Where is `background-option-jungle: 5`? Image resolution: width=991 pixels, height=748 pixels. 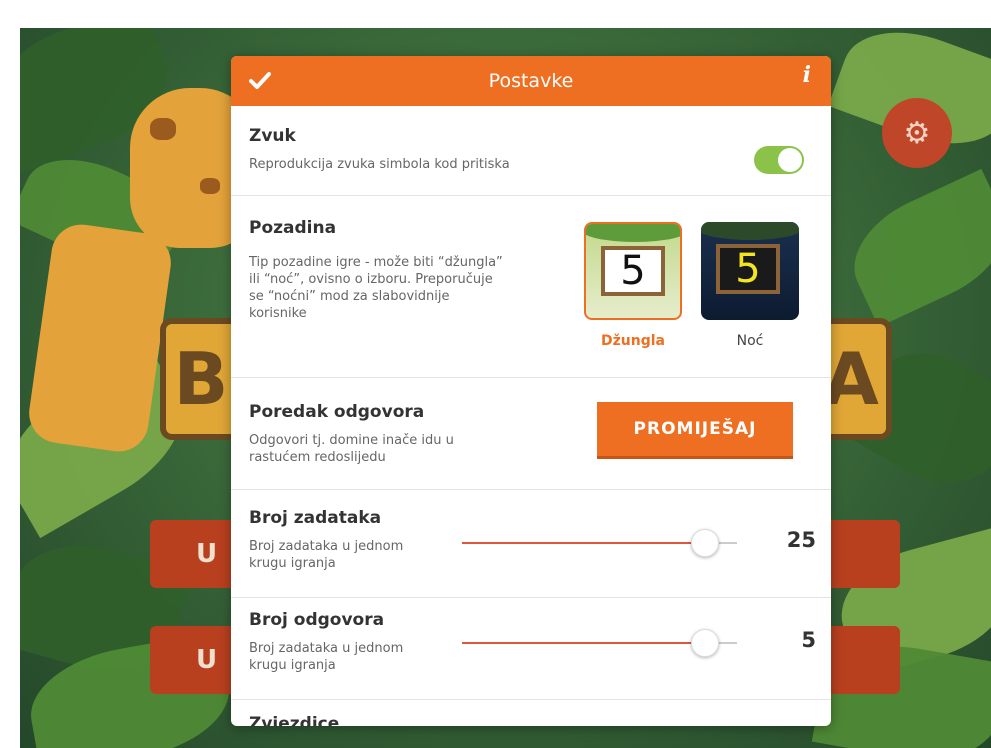 background-option-jungle: 5 is located at coordinates (633, 271).